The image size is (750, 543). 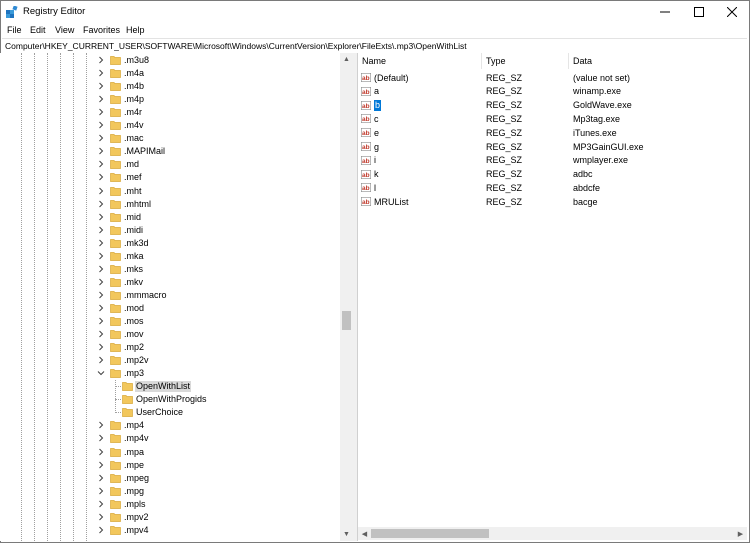 What do you see at coordinates (133, 269) in the screenshot?
I see `tree-item-label: .mks` at bounding box center [133, 269].